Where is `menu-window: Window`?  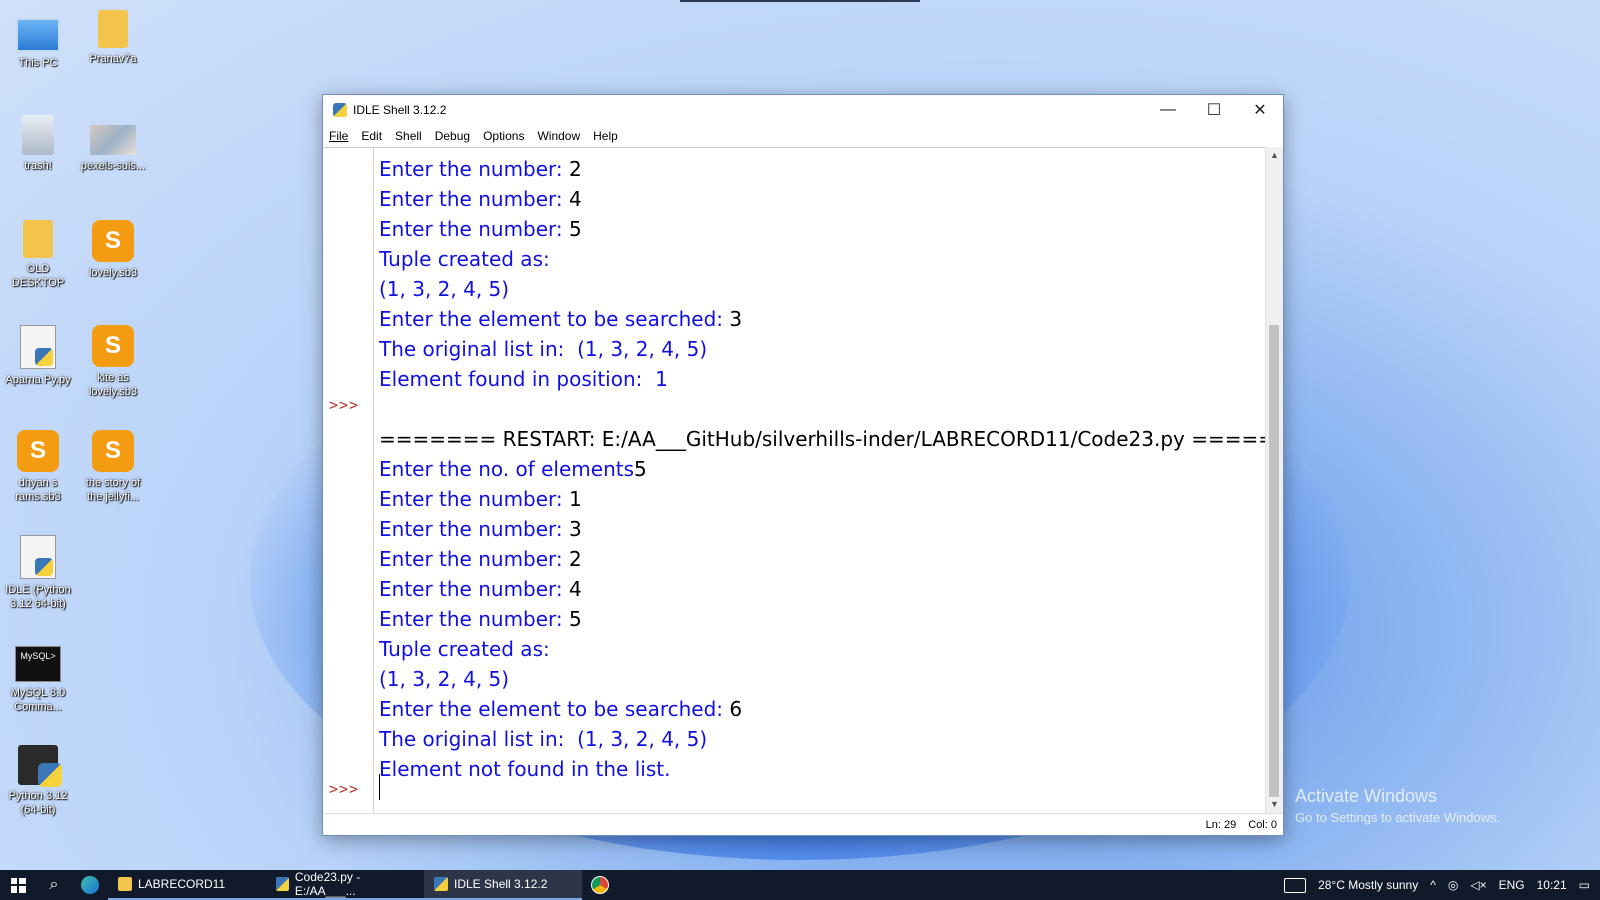
menu-window: Window is located at coordinates (558, 136).